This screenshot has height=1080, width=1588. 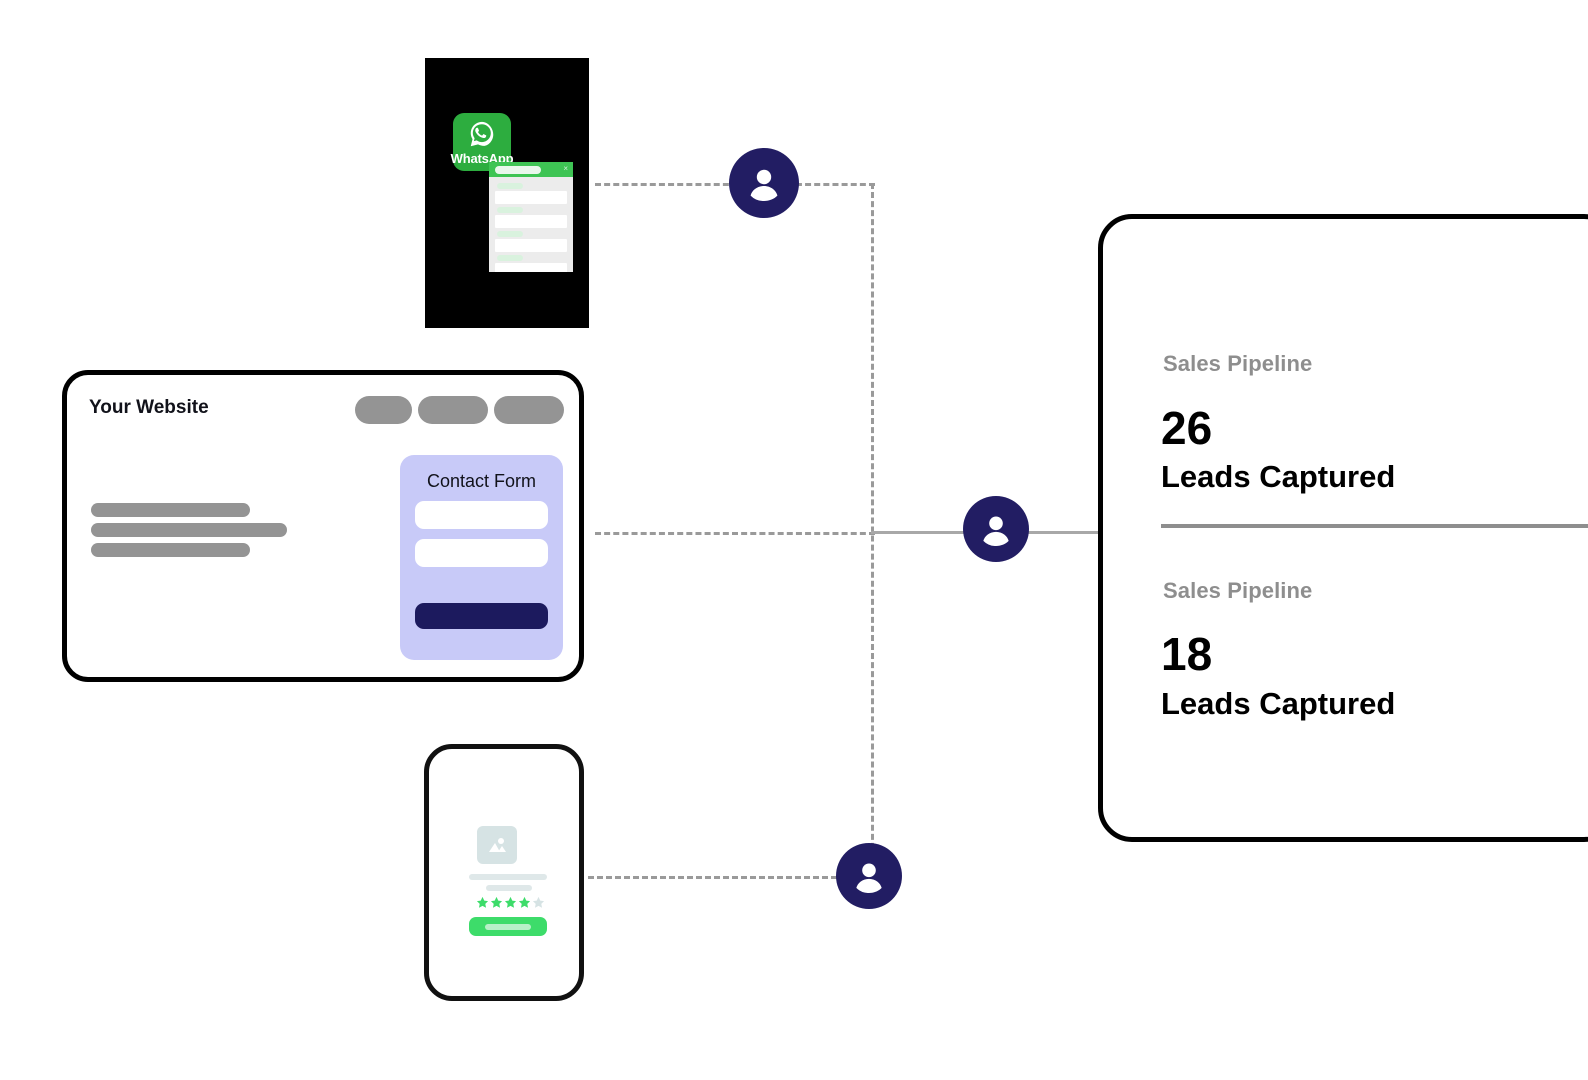 I want to click on connector-vertical-trunk, so click(x=872, y=529).